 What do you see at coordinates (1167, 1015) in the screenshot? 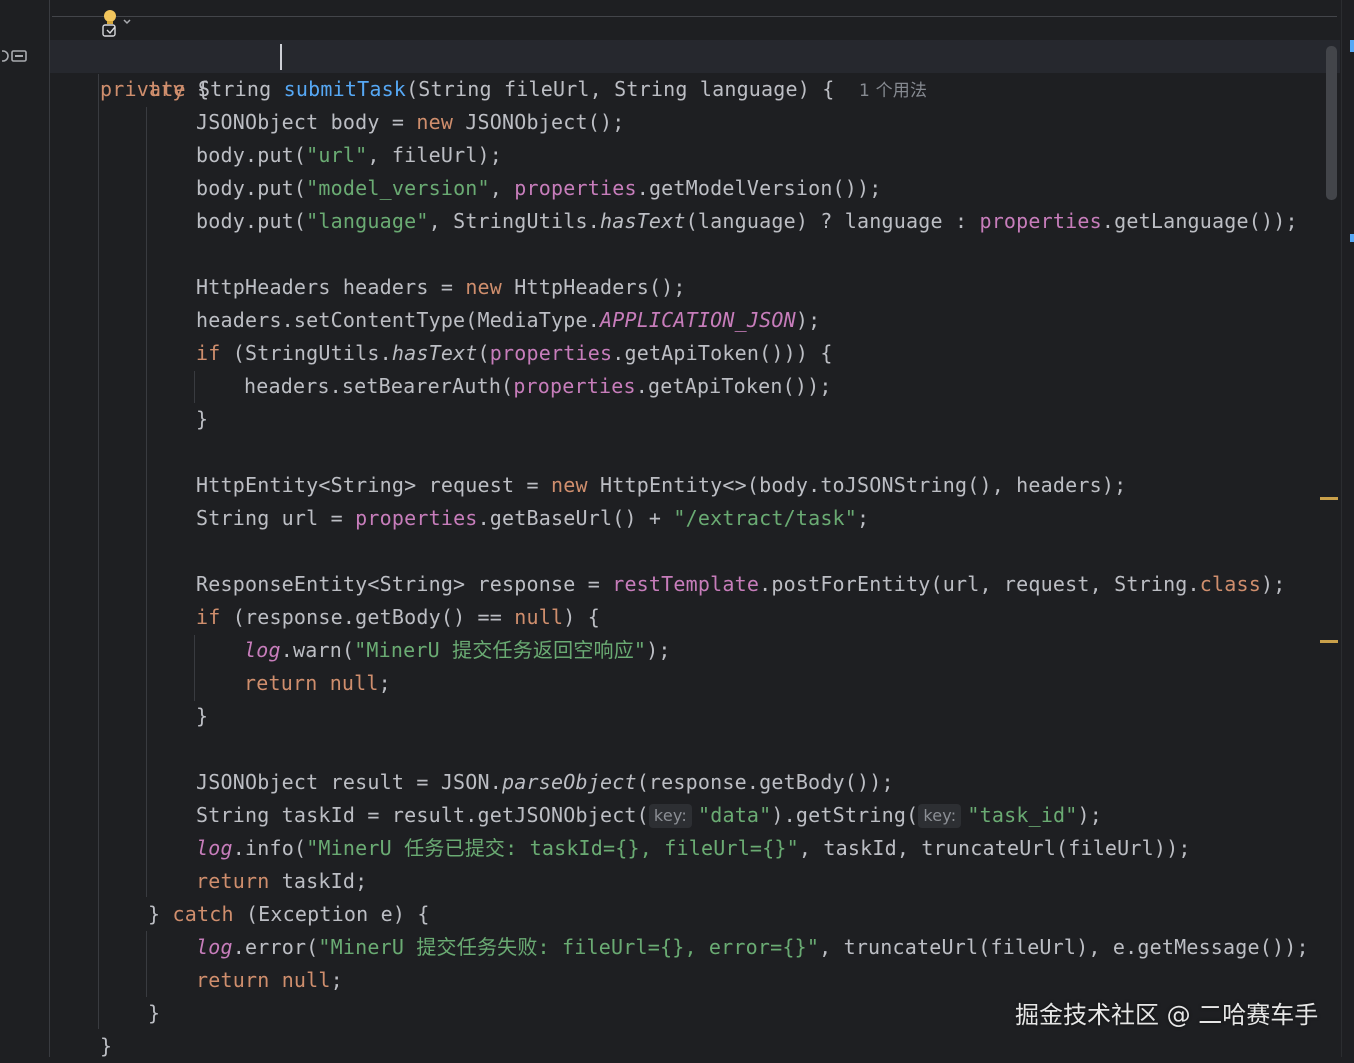
I see `watermark: 掘金技术社区 @ 二哈赛车手` at bounding box center [1167, 1015].